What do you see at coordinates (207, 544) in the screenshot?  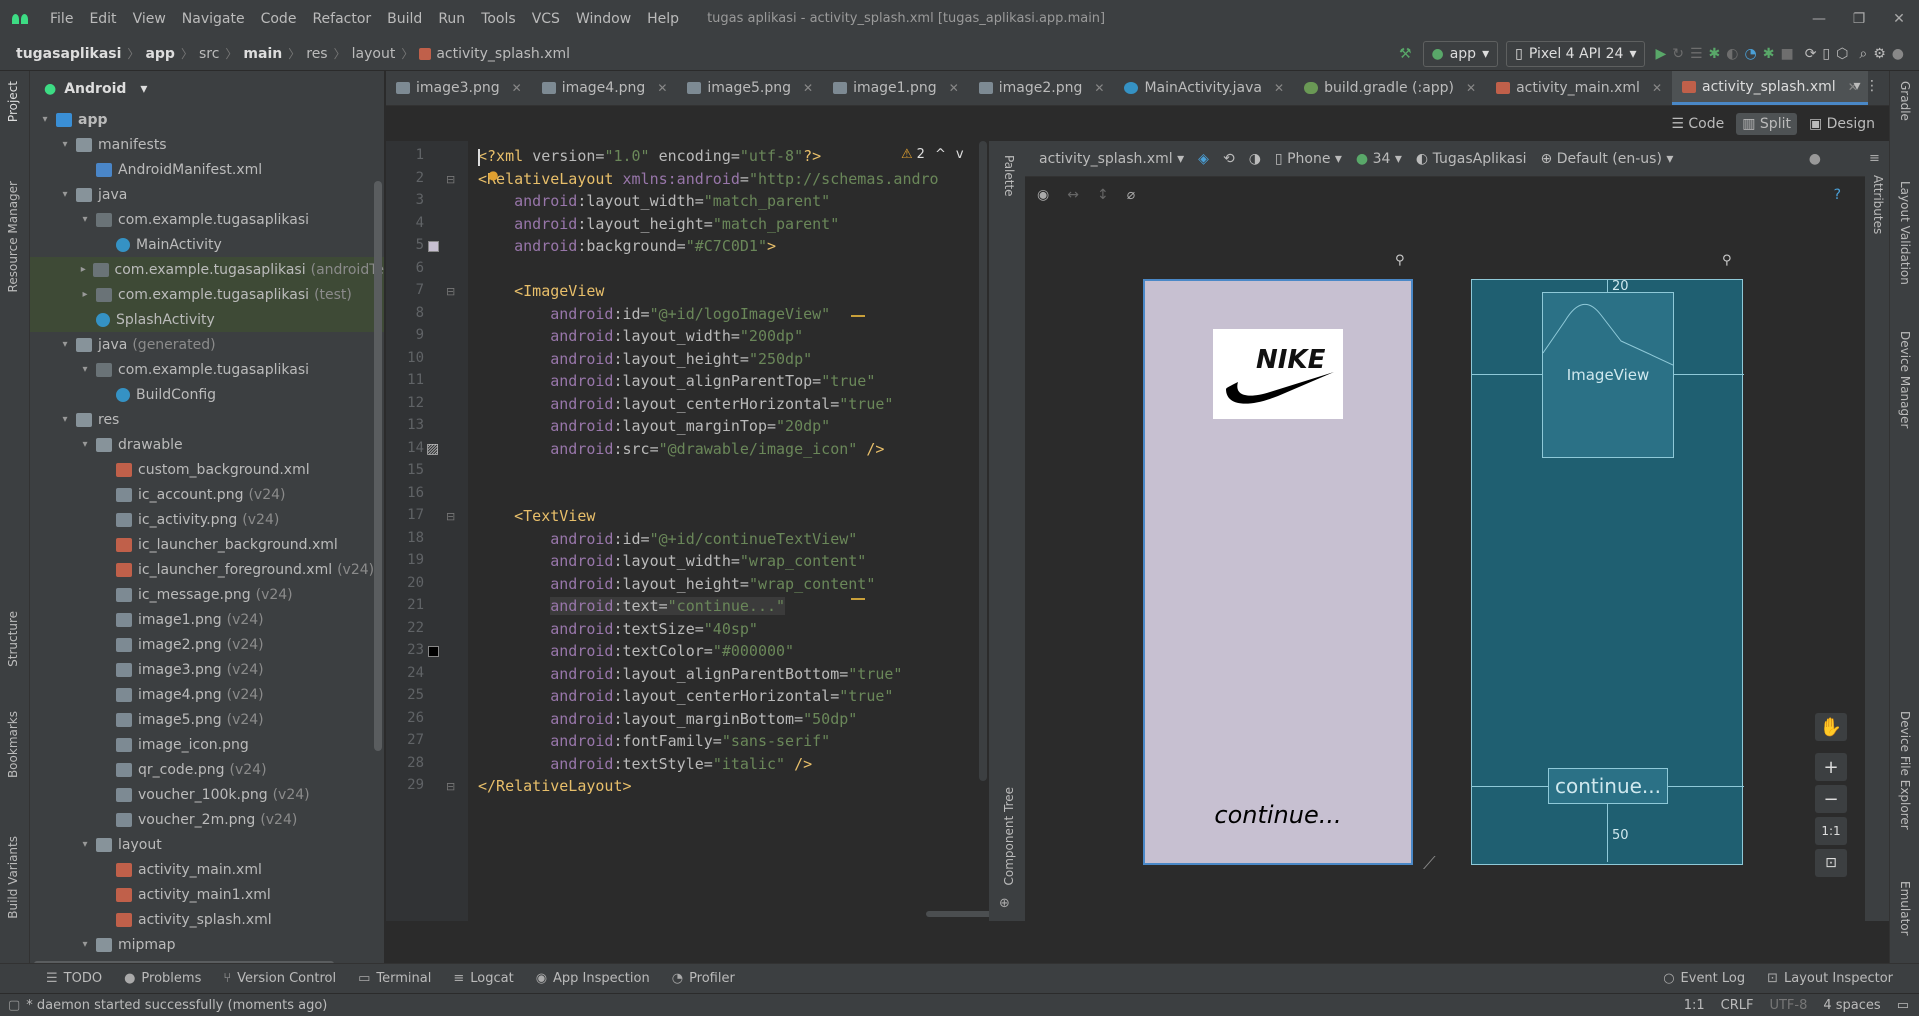 I see `tree-item: ic_launcher_background.xml` at bounding box center [207, 544].